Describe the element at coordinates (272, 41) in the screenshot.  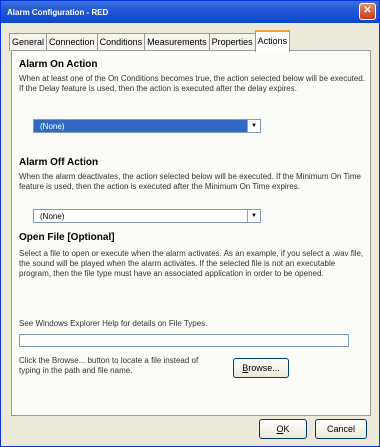
I see `tab-actions: Actions` at that location.